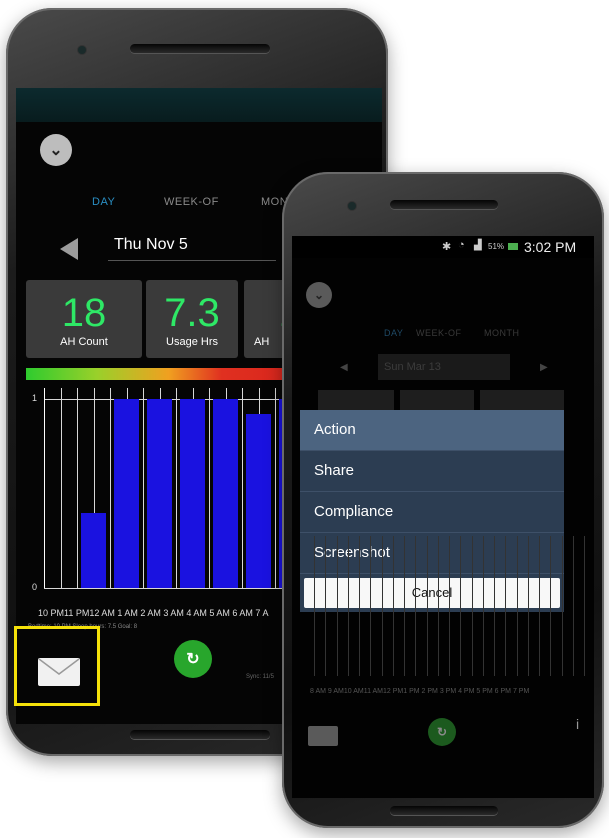  Describe the element at coordinates (544, 367) in the screenshot. I see `next-arrow-icon: ▶` at that location.